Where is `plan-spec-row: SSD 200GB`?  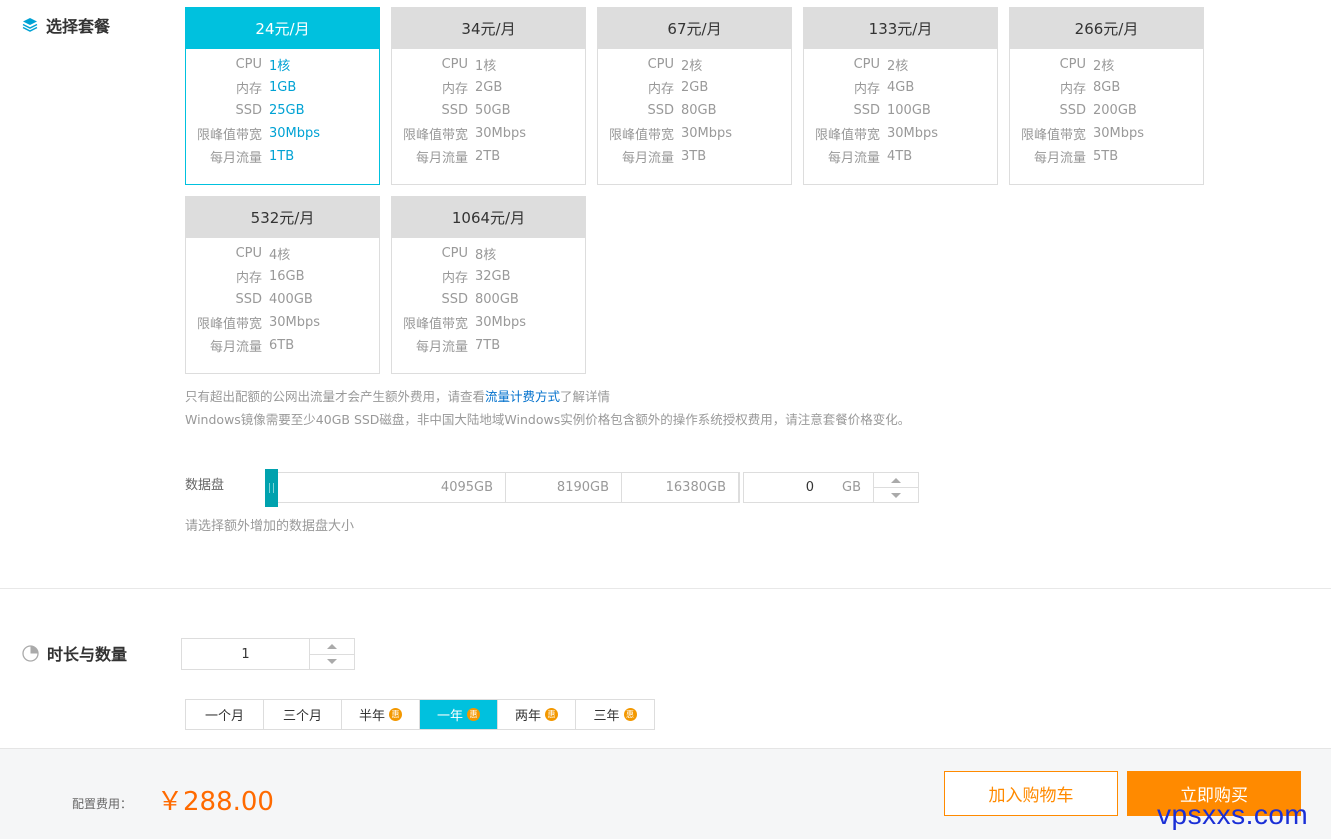
plan-spec-row: SSD 200GB is located at coordinates (1106, 110).